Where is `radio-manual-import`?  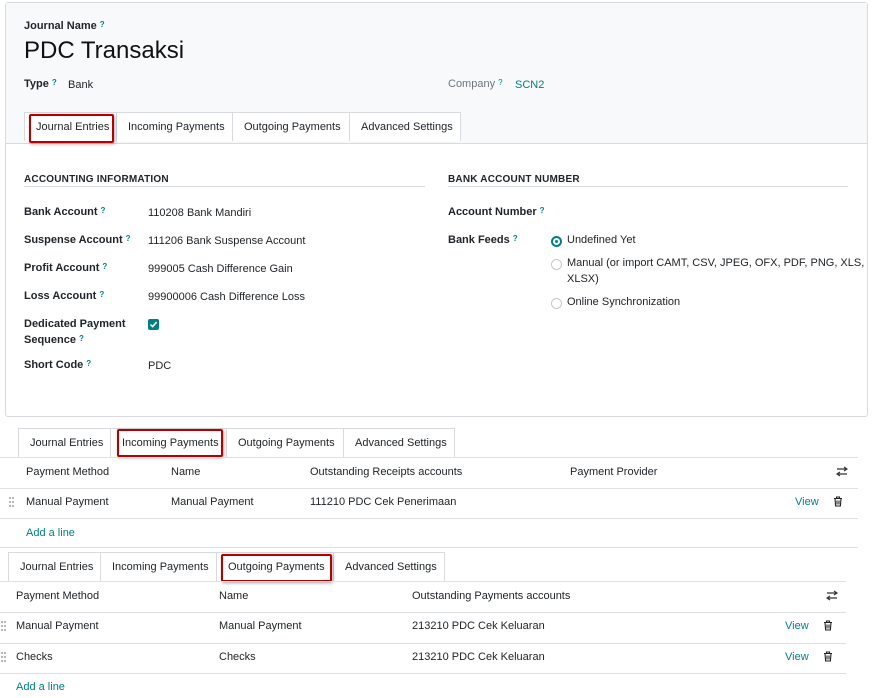
radio-manual-import is located at coordinates (556, 264).